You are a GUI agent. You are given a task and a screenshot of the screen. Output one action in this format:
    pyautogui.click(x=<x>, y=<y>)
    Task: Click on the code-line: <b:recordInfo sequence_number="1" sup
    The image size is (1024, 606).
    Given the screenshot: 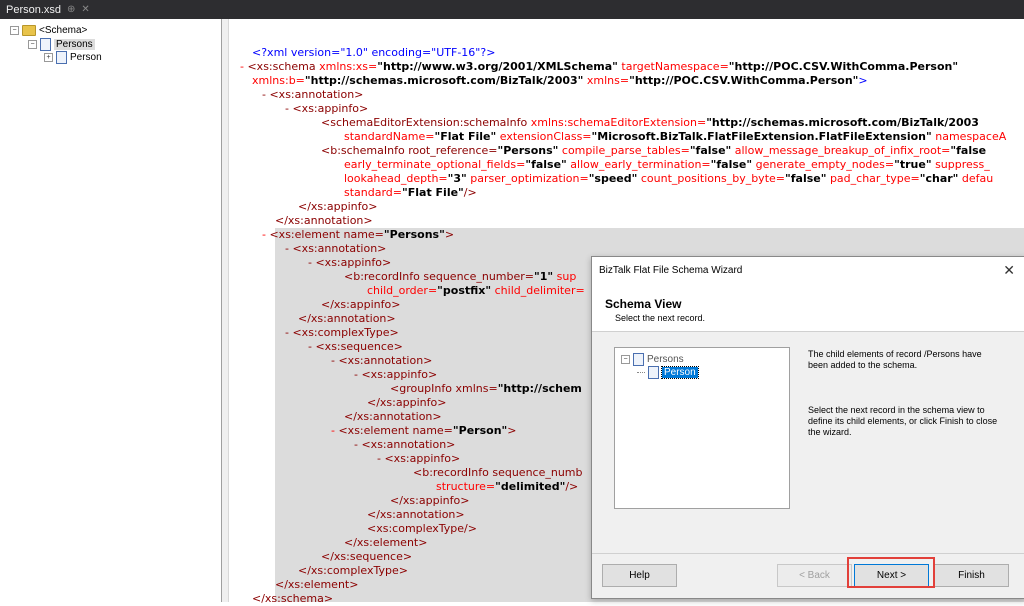 What is the action you would take?
    pyautogui.click(x=460, y=276)
    